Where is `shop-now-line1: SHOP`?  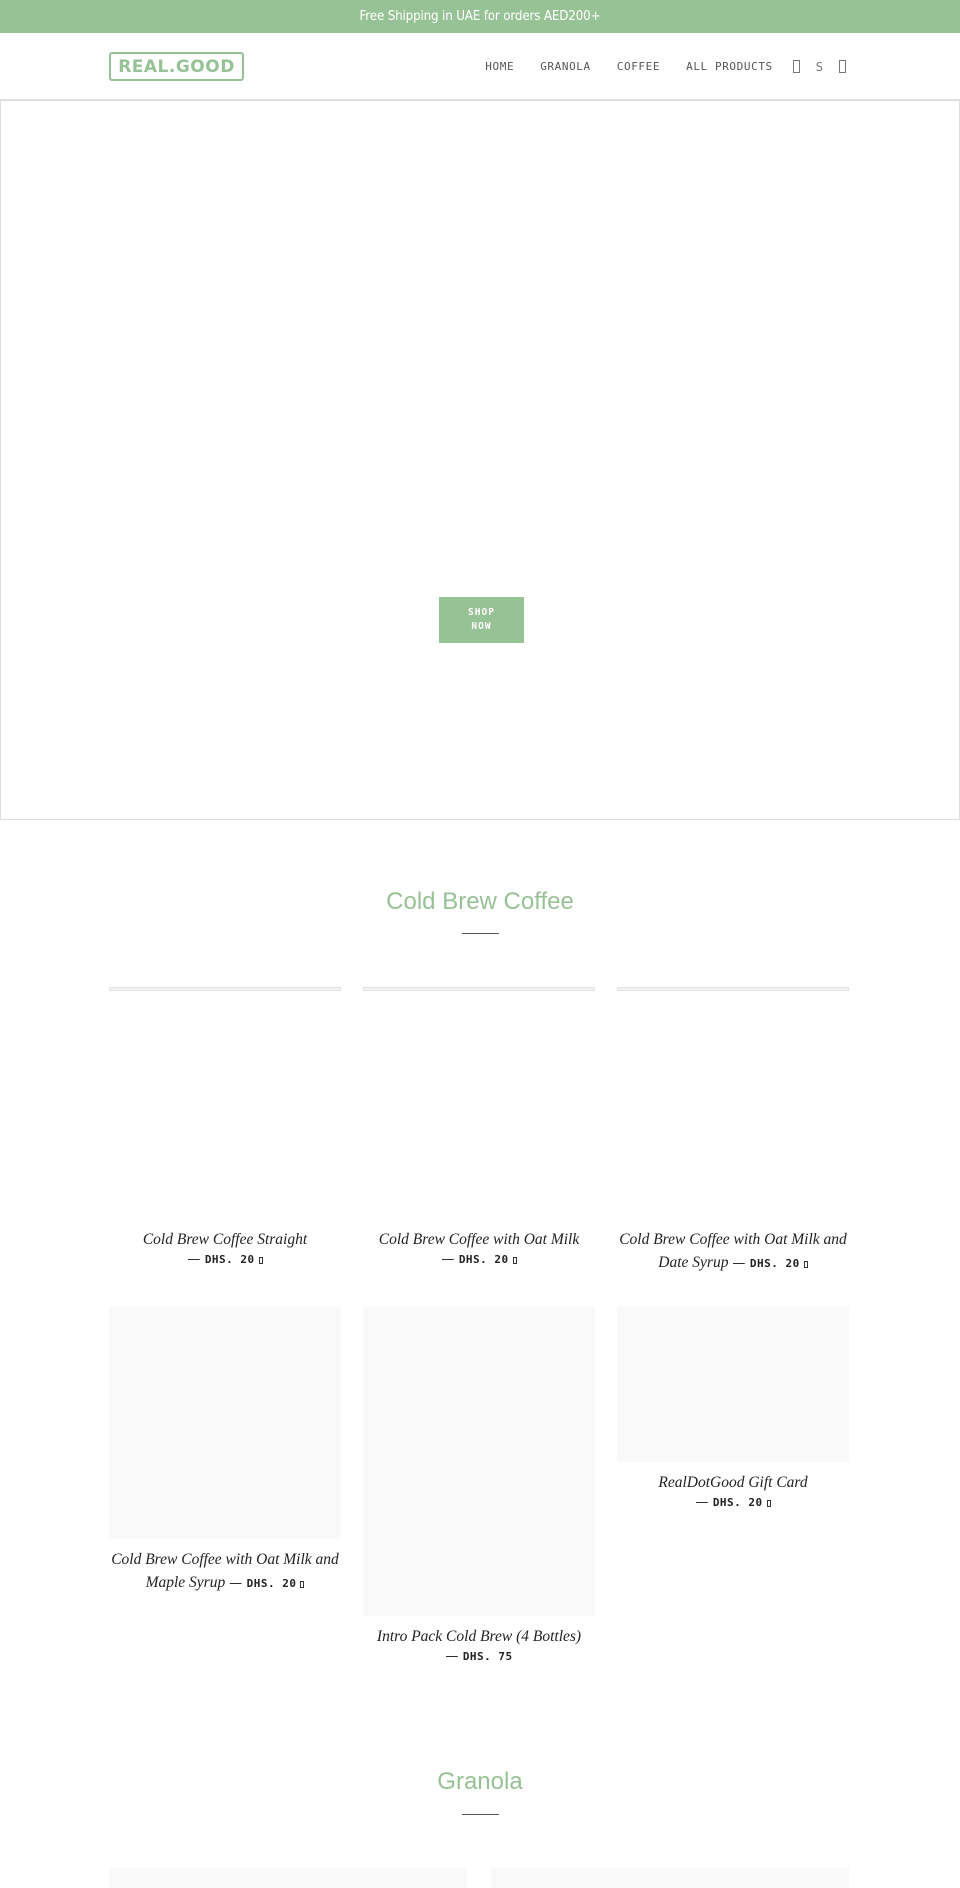 shop-now-line1: SHOP is located at coordinates (481, 612).